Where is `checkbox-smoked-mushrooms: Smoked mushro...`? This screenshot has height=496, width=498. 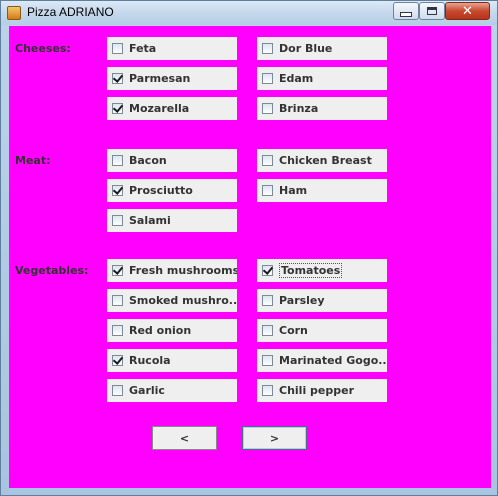
checkbox-smoked-mushrooms: Smoked mushro... is located at coordinates (172, 300).